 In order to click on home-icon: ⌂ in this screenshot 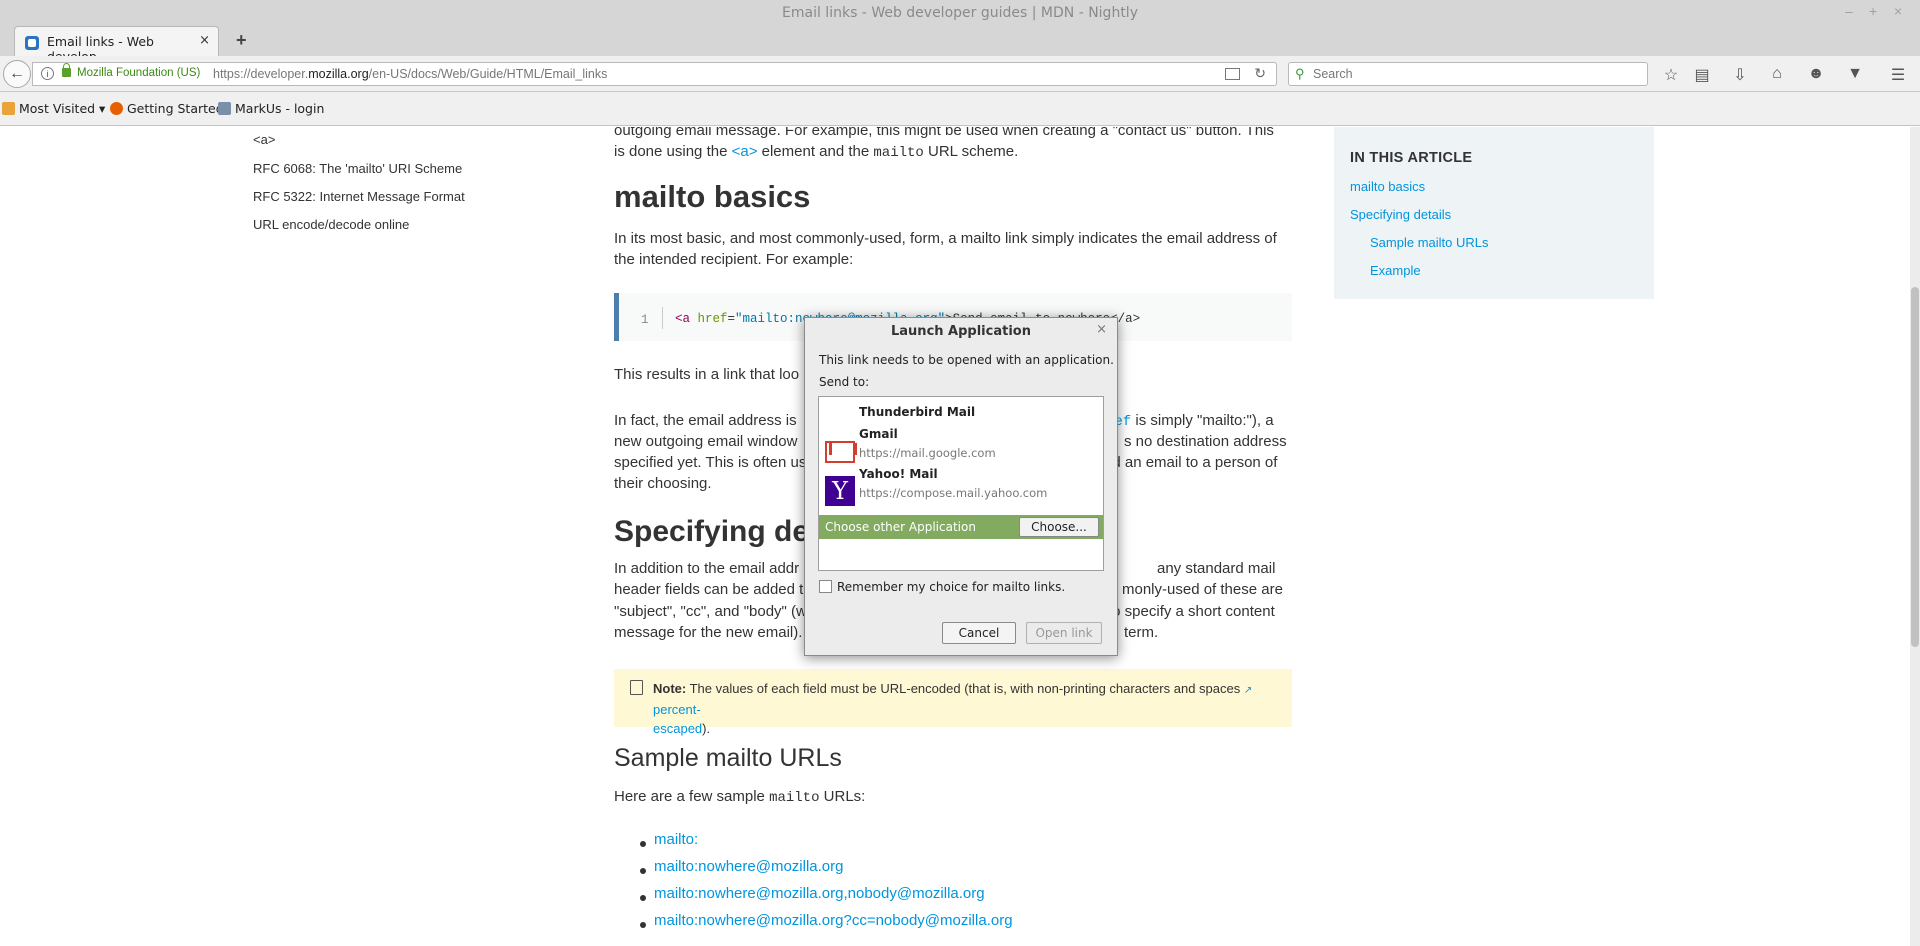, I will do `click(1777, 74)`.